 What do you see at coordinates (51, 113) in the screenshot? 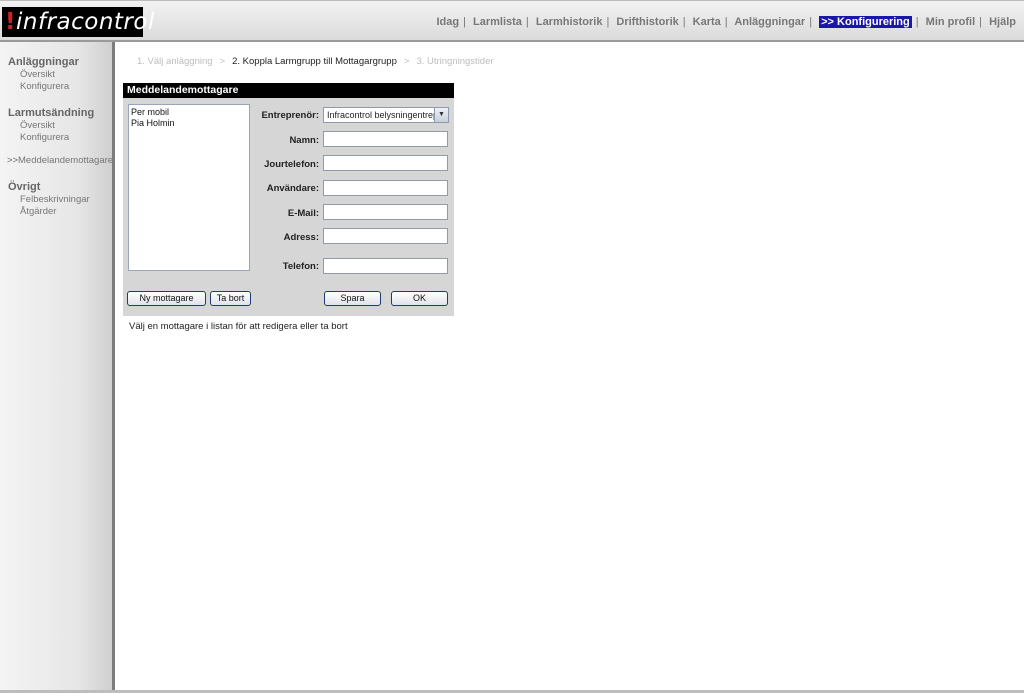
I see `sidebar-section-larmutsandning: Larmutsändning` at bounding box center [51, 113].